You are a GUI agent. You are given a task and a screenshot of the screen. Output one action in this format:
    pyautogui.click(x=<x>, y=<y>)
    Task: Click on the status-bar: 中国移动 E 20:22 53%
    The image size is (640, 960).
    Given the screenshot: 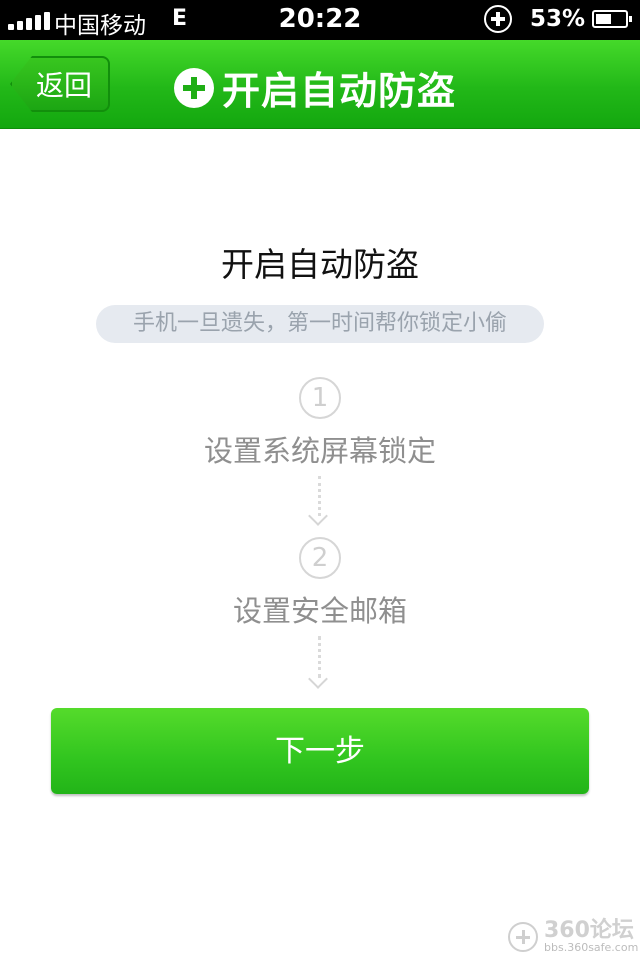 What is the action you would take?
    pyautogui.click(x=320, y=20)
    